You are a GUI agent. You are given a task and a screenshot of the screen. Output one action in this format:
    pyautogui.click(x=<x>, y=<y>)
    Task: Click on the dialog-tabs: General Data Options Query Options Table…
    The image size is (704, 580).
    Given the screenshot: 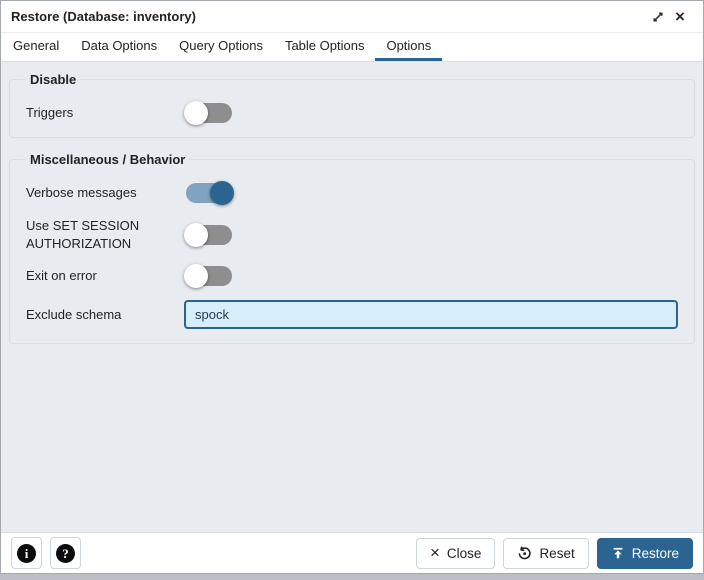 What is the action you would take?
    pyautogui.click(x=352, y=47)
    